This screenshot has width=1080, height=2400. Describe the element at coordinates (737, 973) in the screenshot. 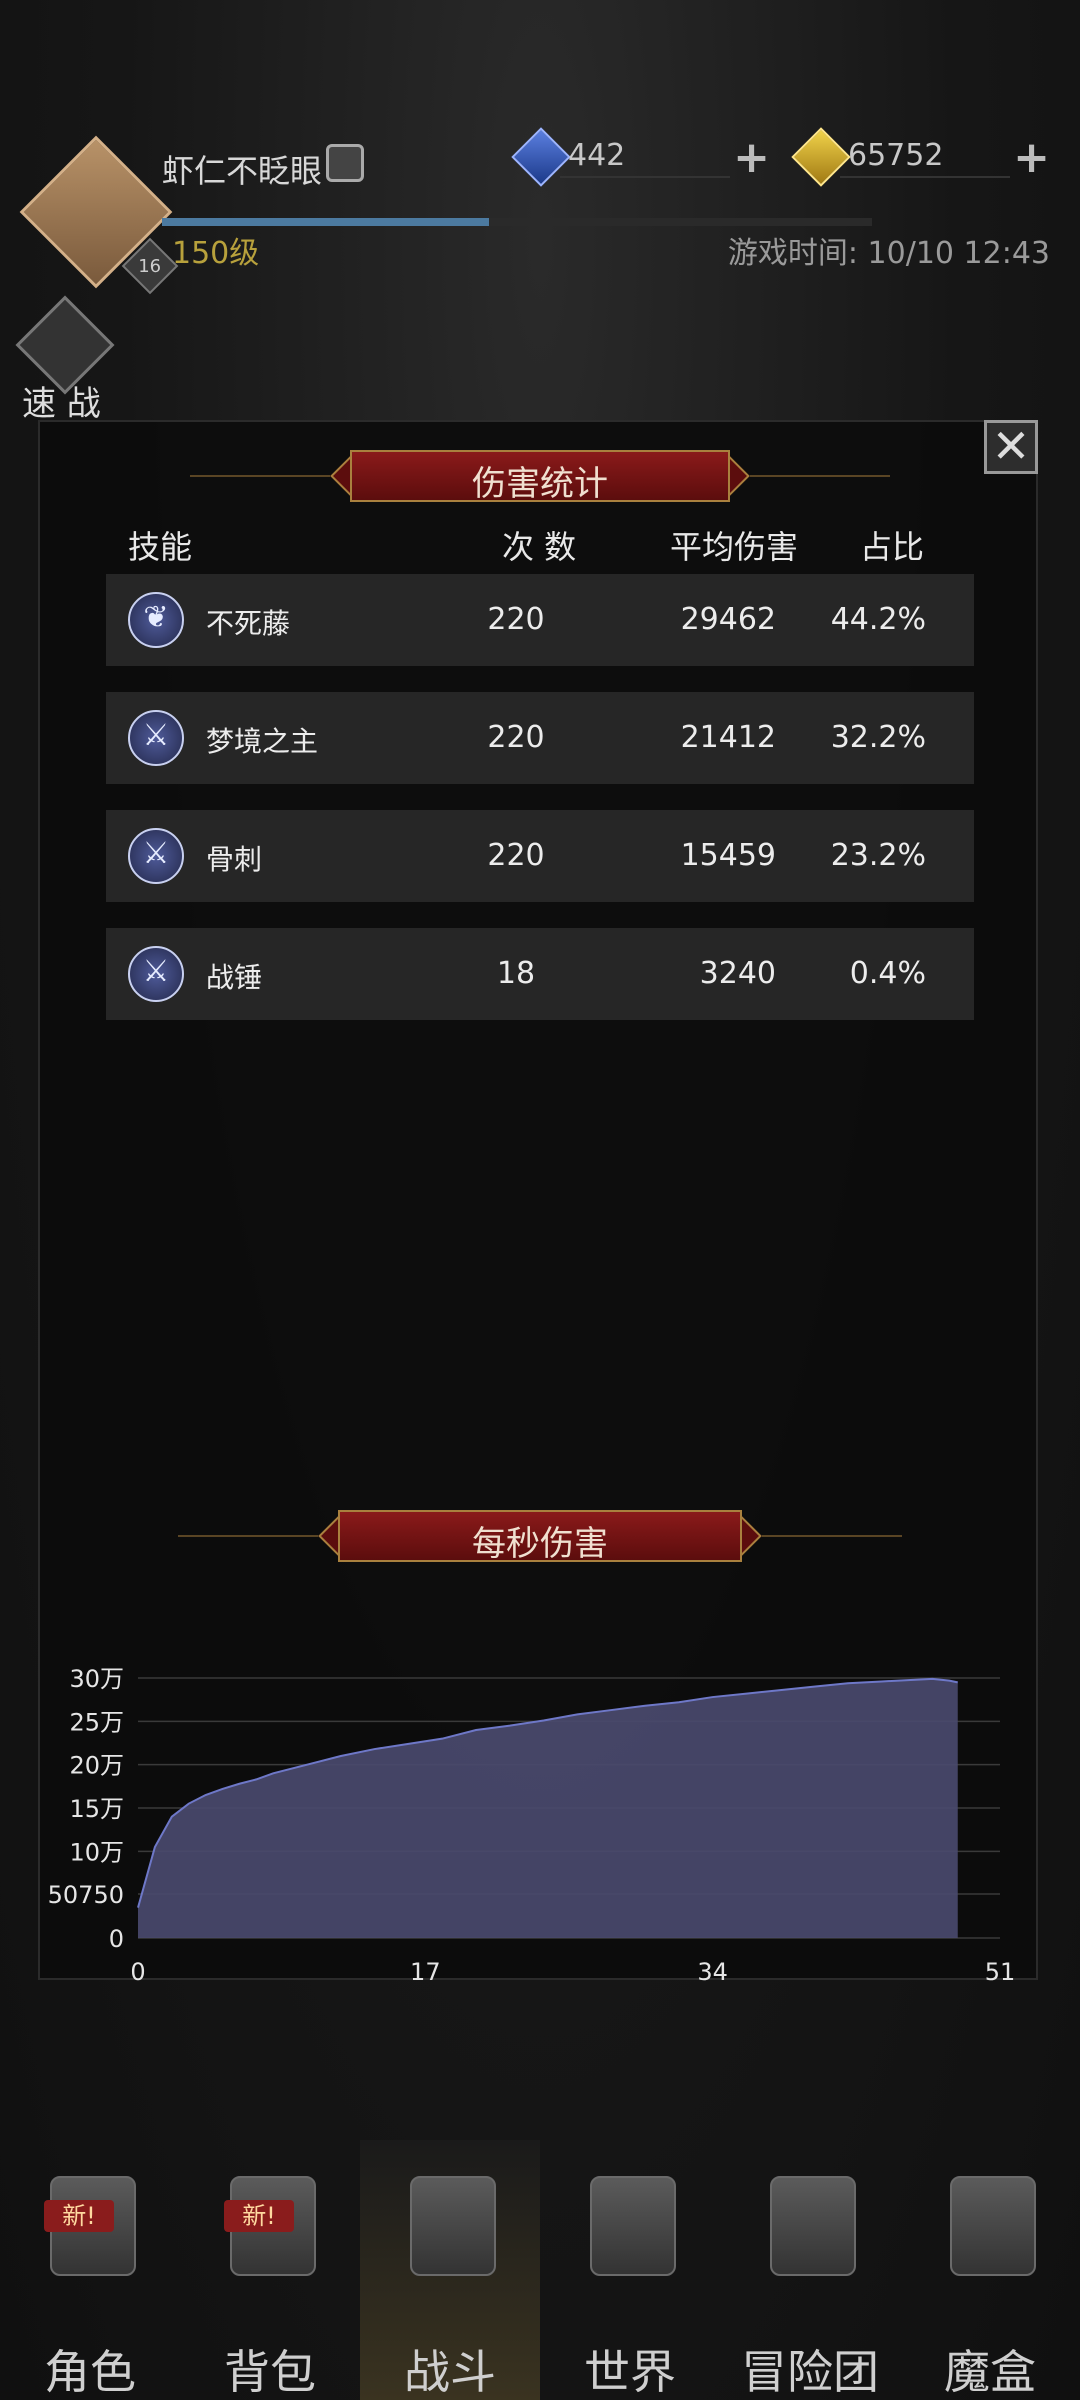

I see `skill-avg-damage: 3240` at that location.